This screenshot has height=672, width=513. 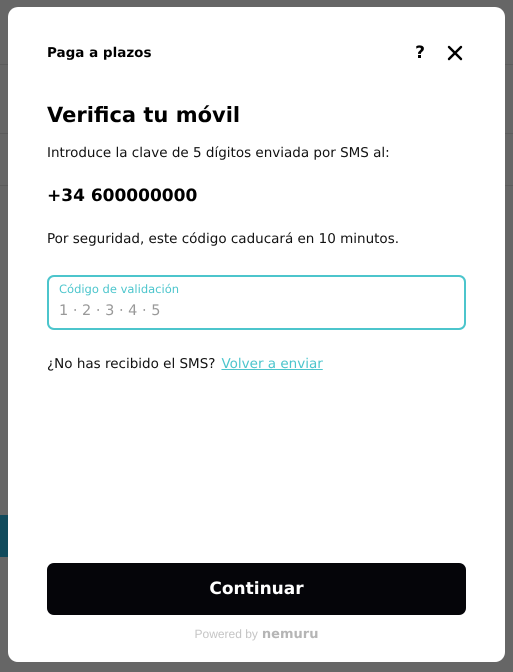 I want to click on expiry-notice: Por seguridad, este código caducará en 10 minutos., so click(x=223, y=239).